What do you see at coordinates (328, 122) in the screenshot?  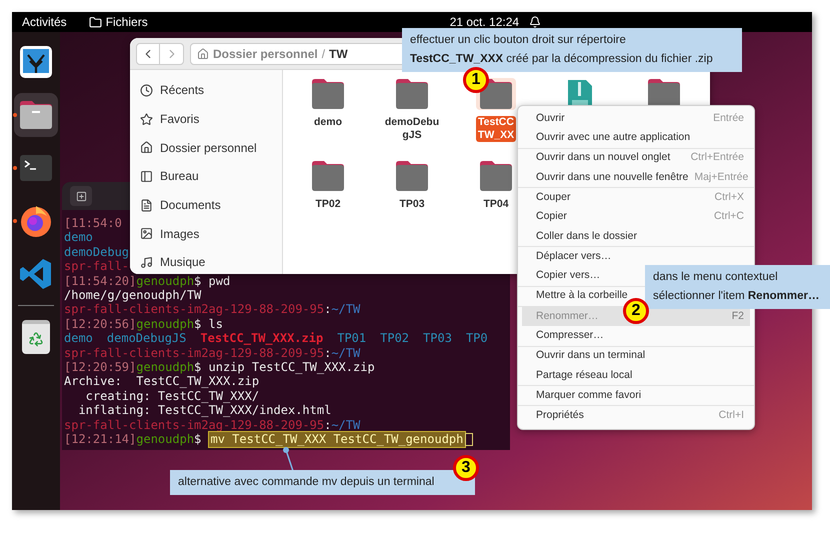 I see `file-name: demo` at bounding box center [328, 122].